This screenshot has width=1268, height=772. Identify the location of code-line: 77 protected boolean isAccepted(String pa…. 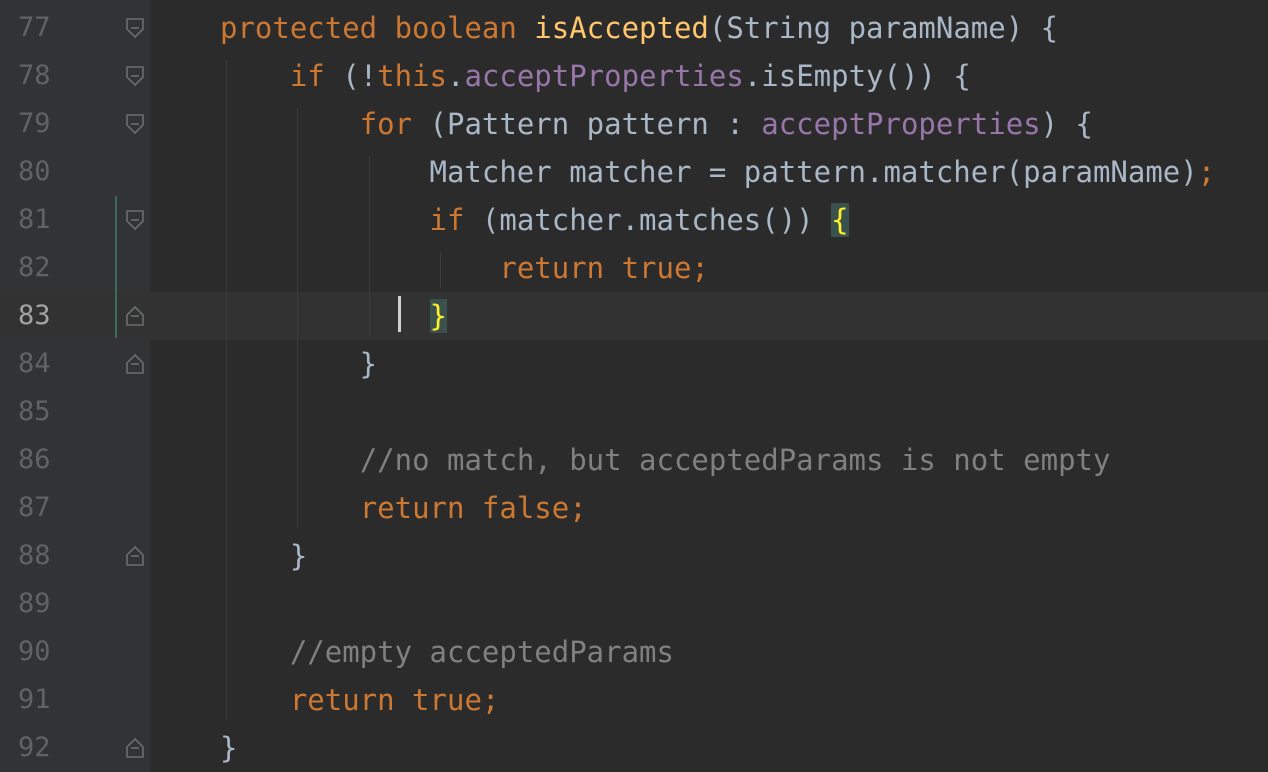
(634, 28).